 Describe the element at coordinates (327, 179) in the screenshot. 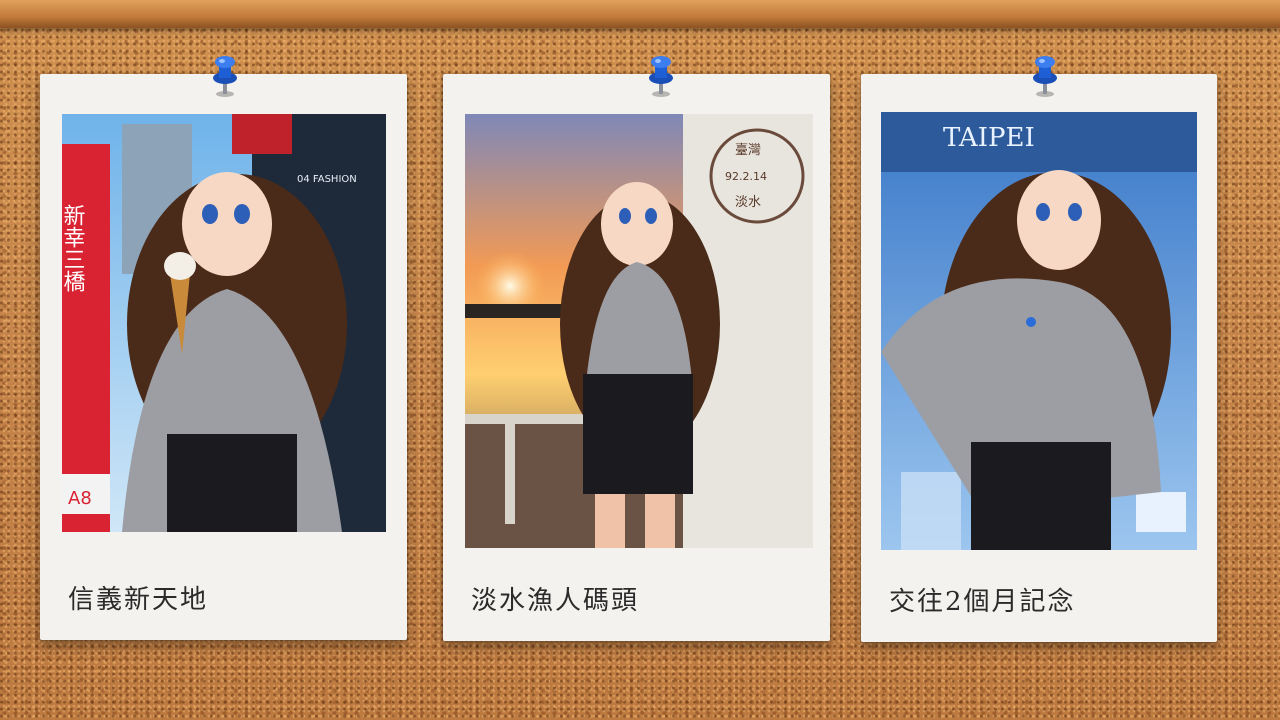

I see `store-sign-1: 04 FASHION` at that location.